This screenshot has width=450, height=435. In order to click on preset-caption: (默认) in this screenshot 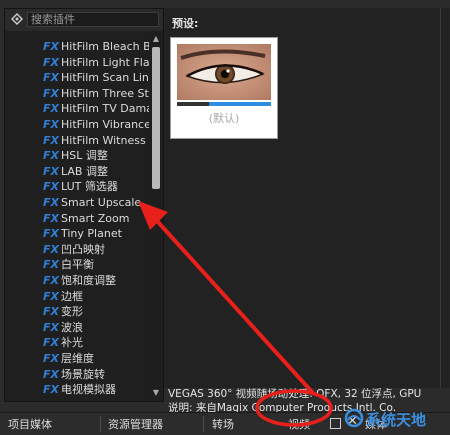, I will do `click(224, 118)`.